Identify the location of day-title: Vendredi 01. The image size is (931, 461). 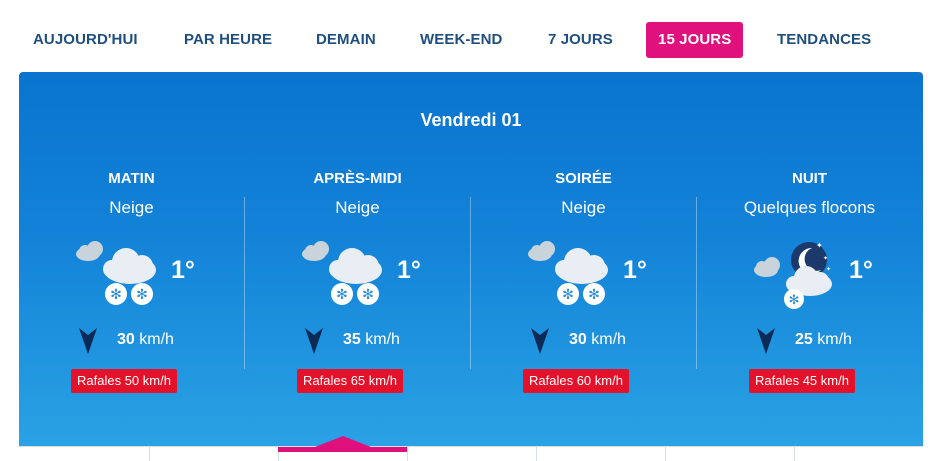
(471, 120).